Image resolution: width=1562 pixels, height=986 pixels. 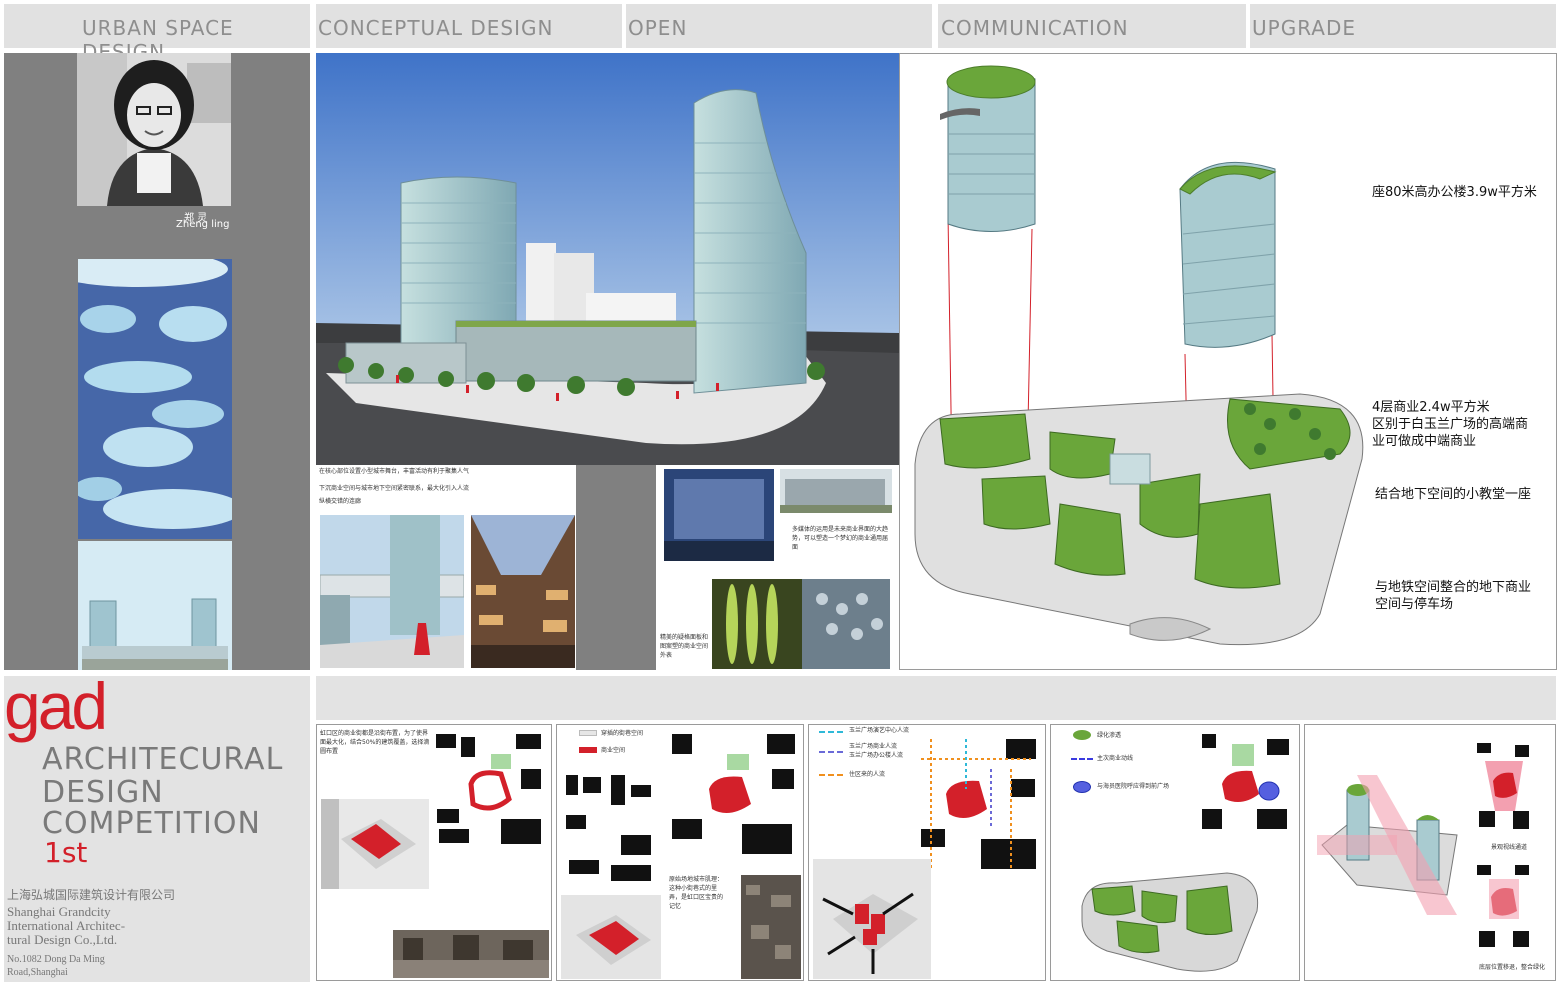 What do you see at coordinates (771, 927) in the screenshot?
I see `aerial-photo` at bounding box center [771, 927].